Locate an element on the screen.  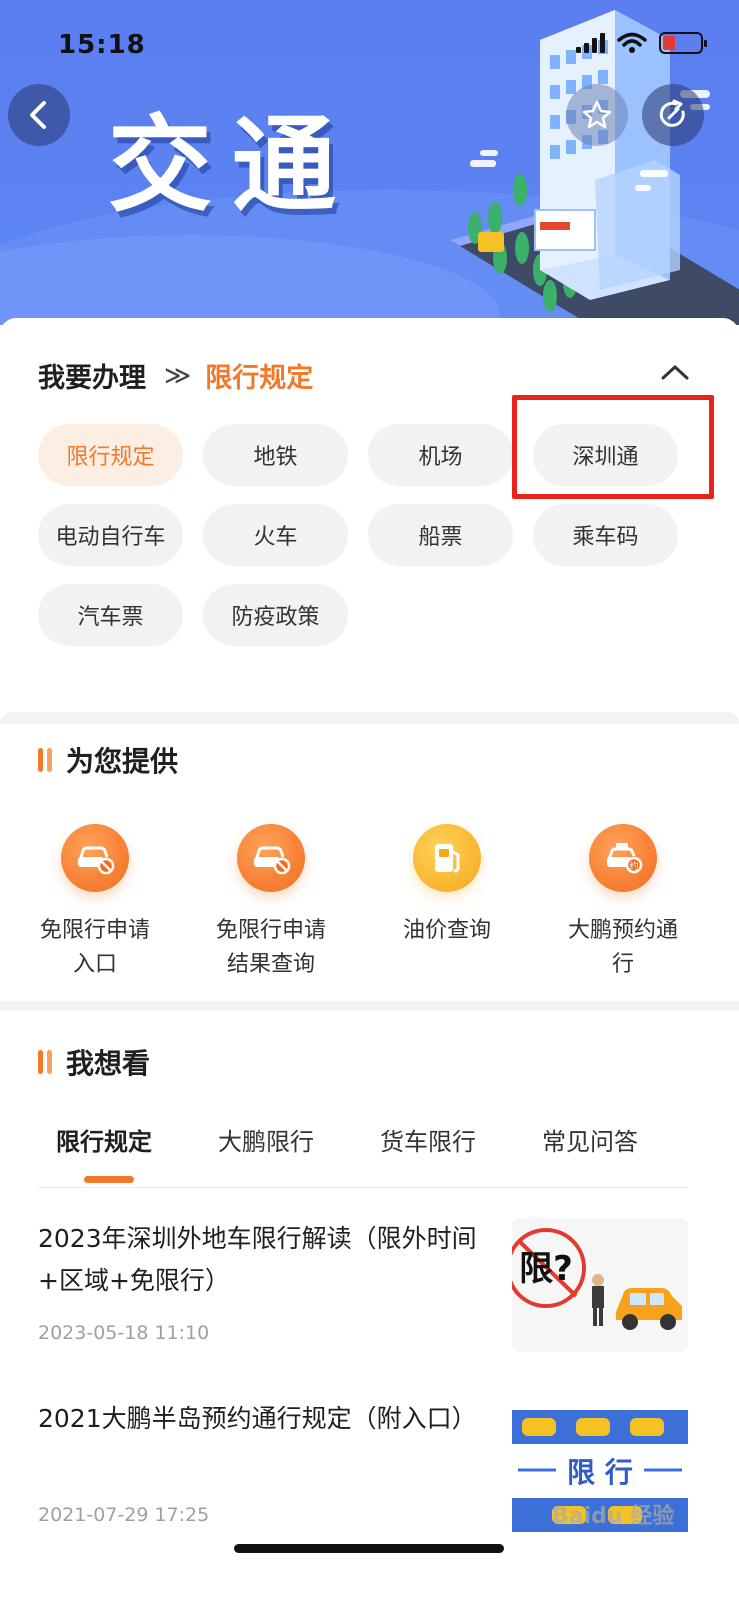
home-indicator is located at coordinates (369, 1548).